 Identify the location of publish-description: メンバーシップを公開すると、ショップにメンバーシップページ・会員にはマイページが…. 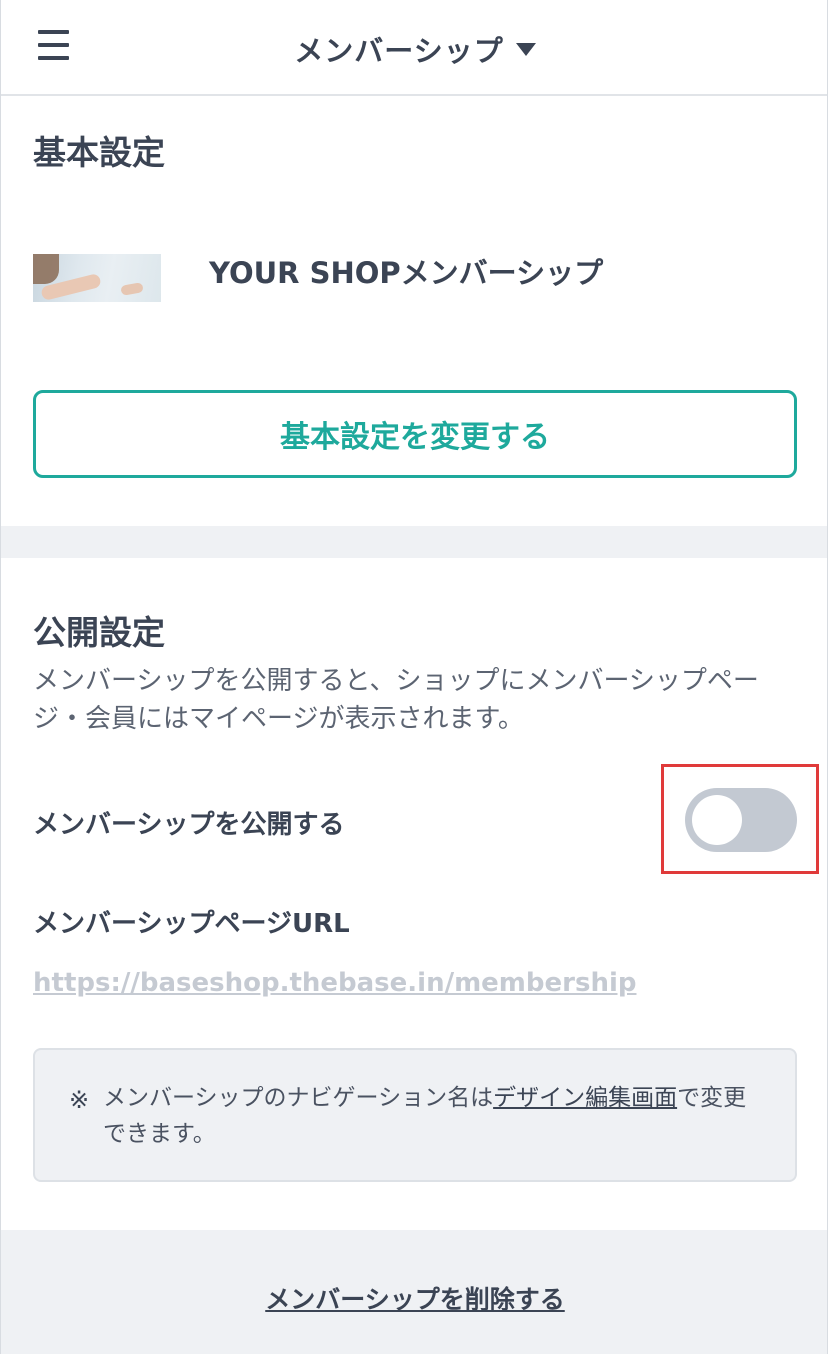
(396, 700).